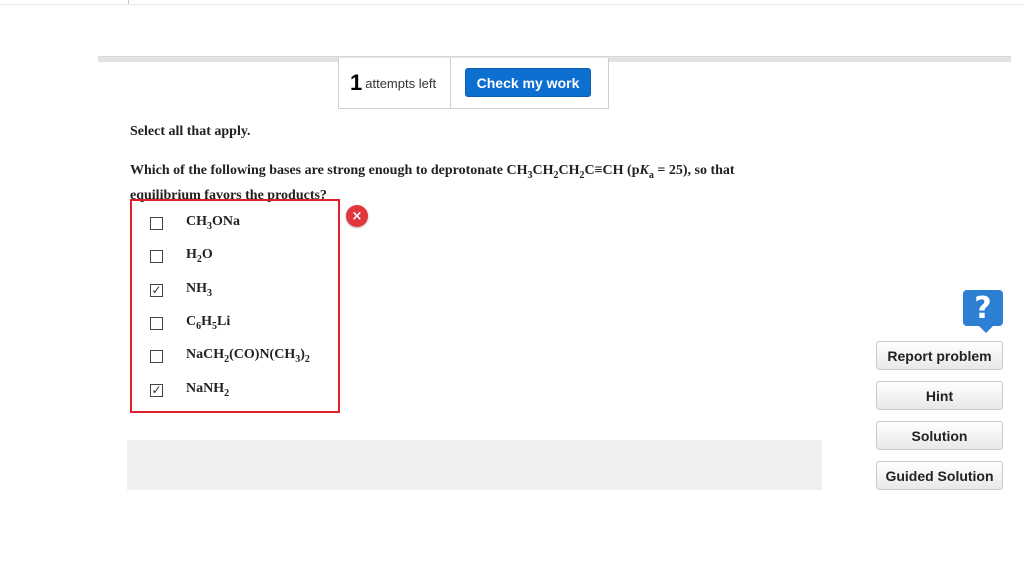  I want to click on attempts-counter: 1 attempts left, so click(393, 83).